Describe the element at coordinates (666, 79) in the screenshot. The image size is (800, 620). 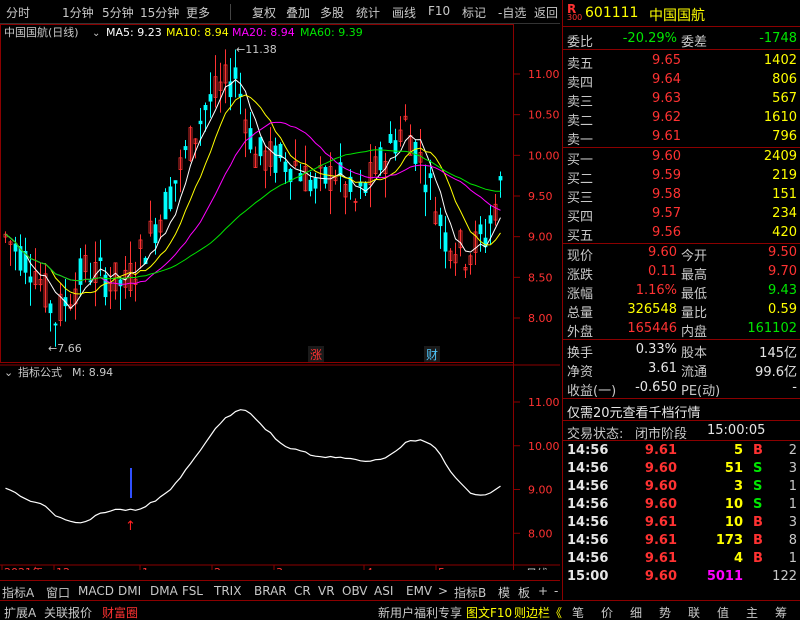
I see `value: 9.64` at that location.